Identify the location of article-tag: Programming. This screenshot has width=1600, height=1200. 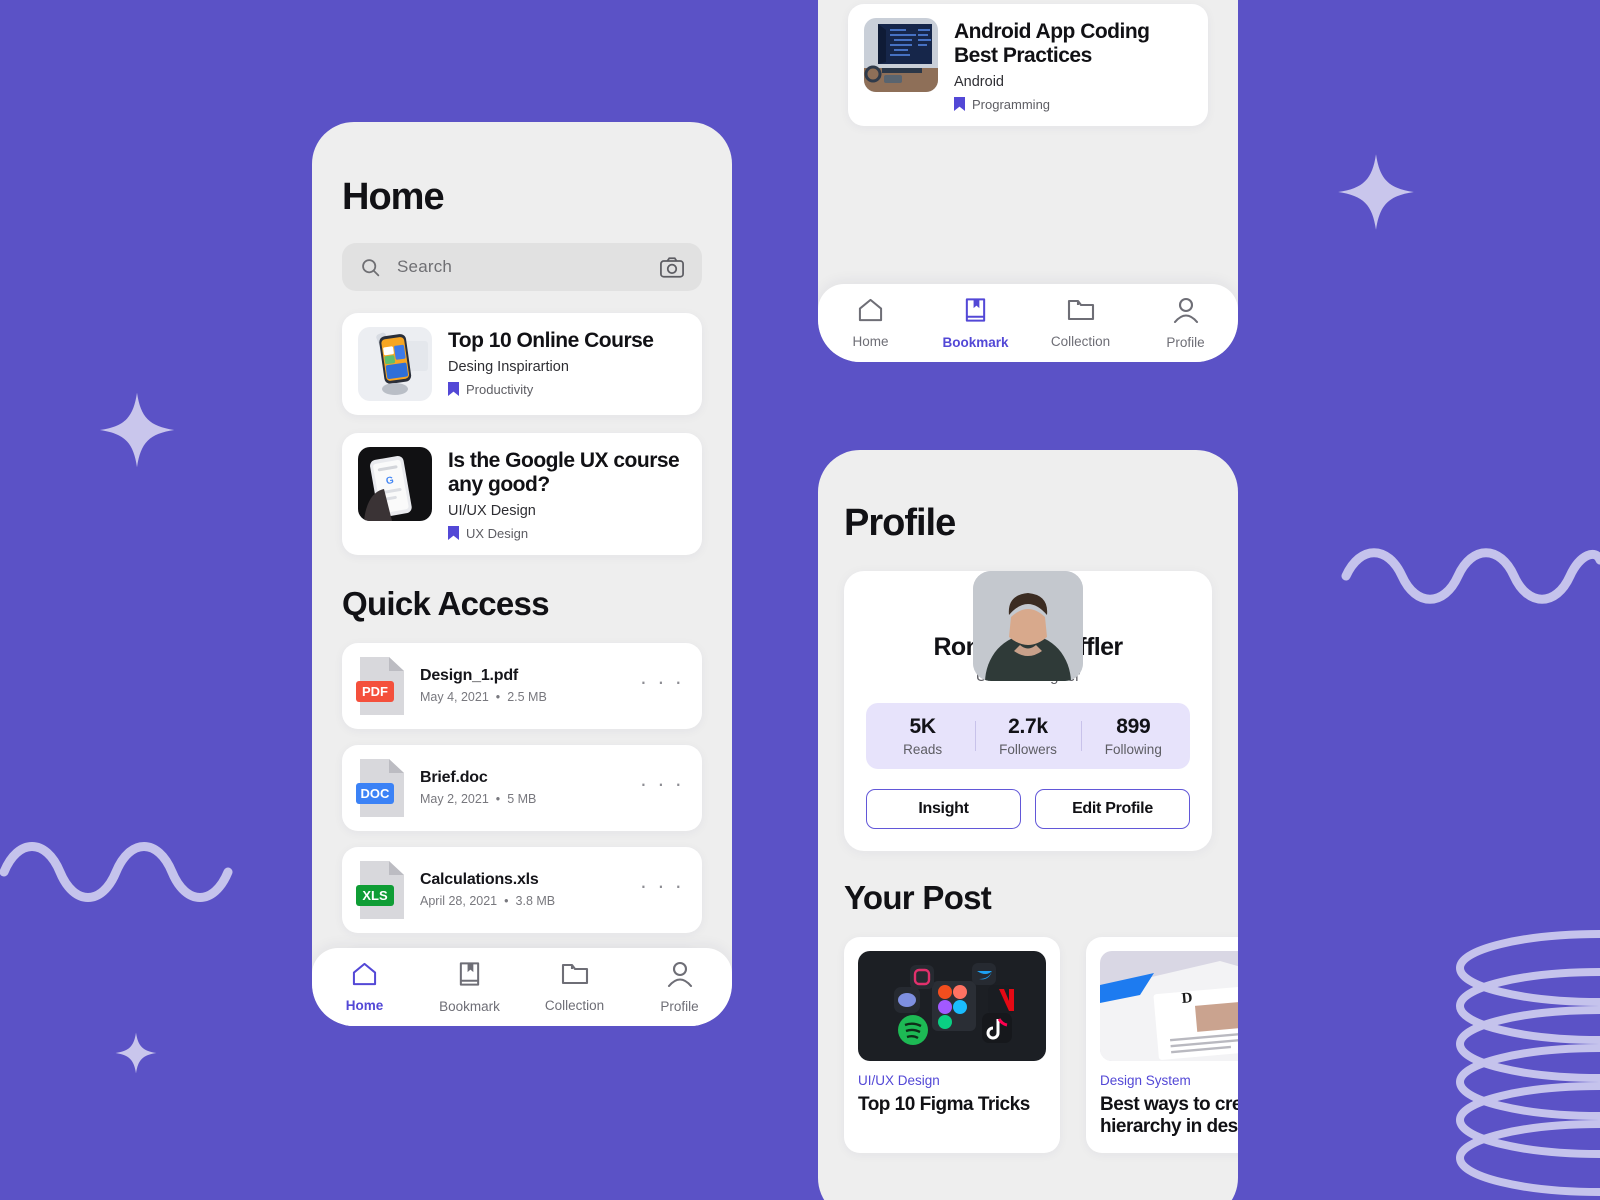
(1011, 104).